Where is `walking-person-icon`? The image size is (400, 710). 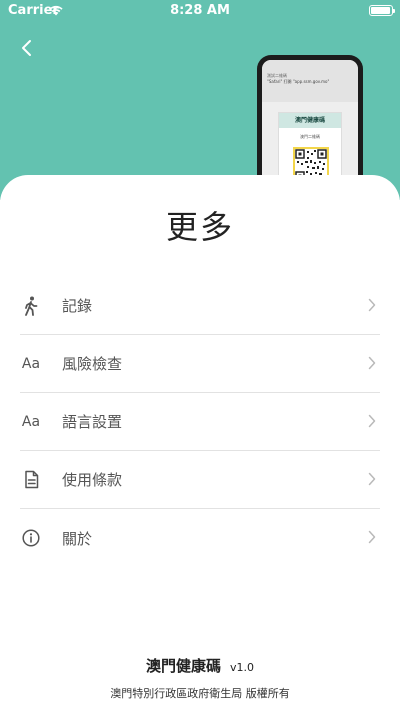 walking-person-icon is located at coordinates (31, 306).